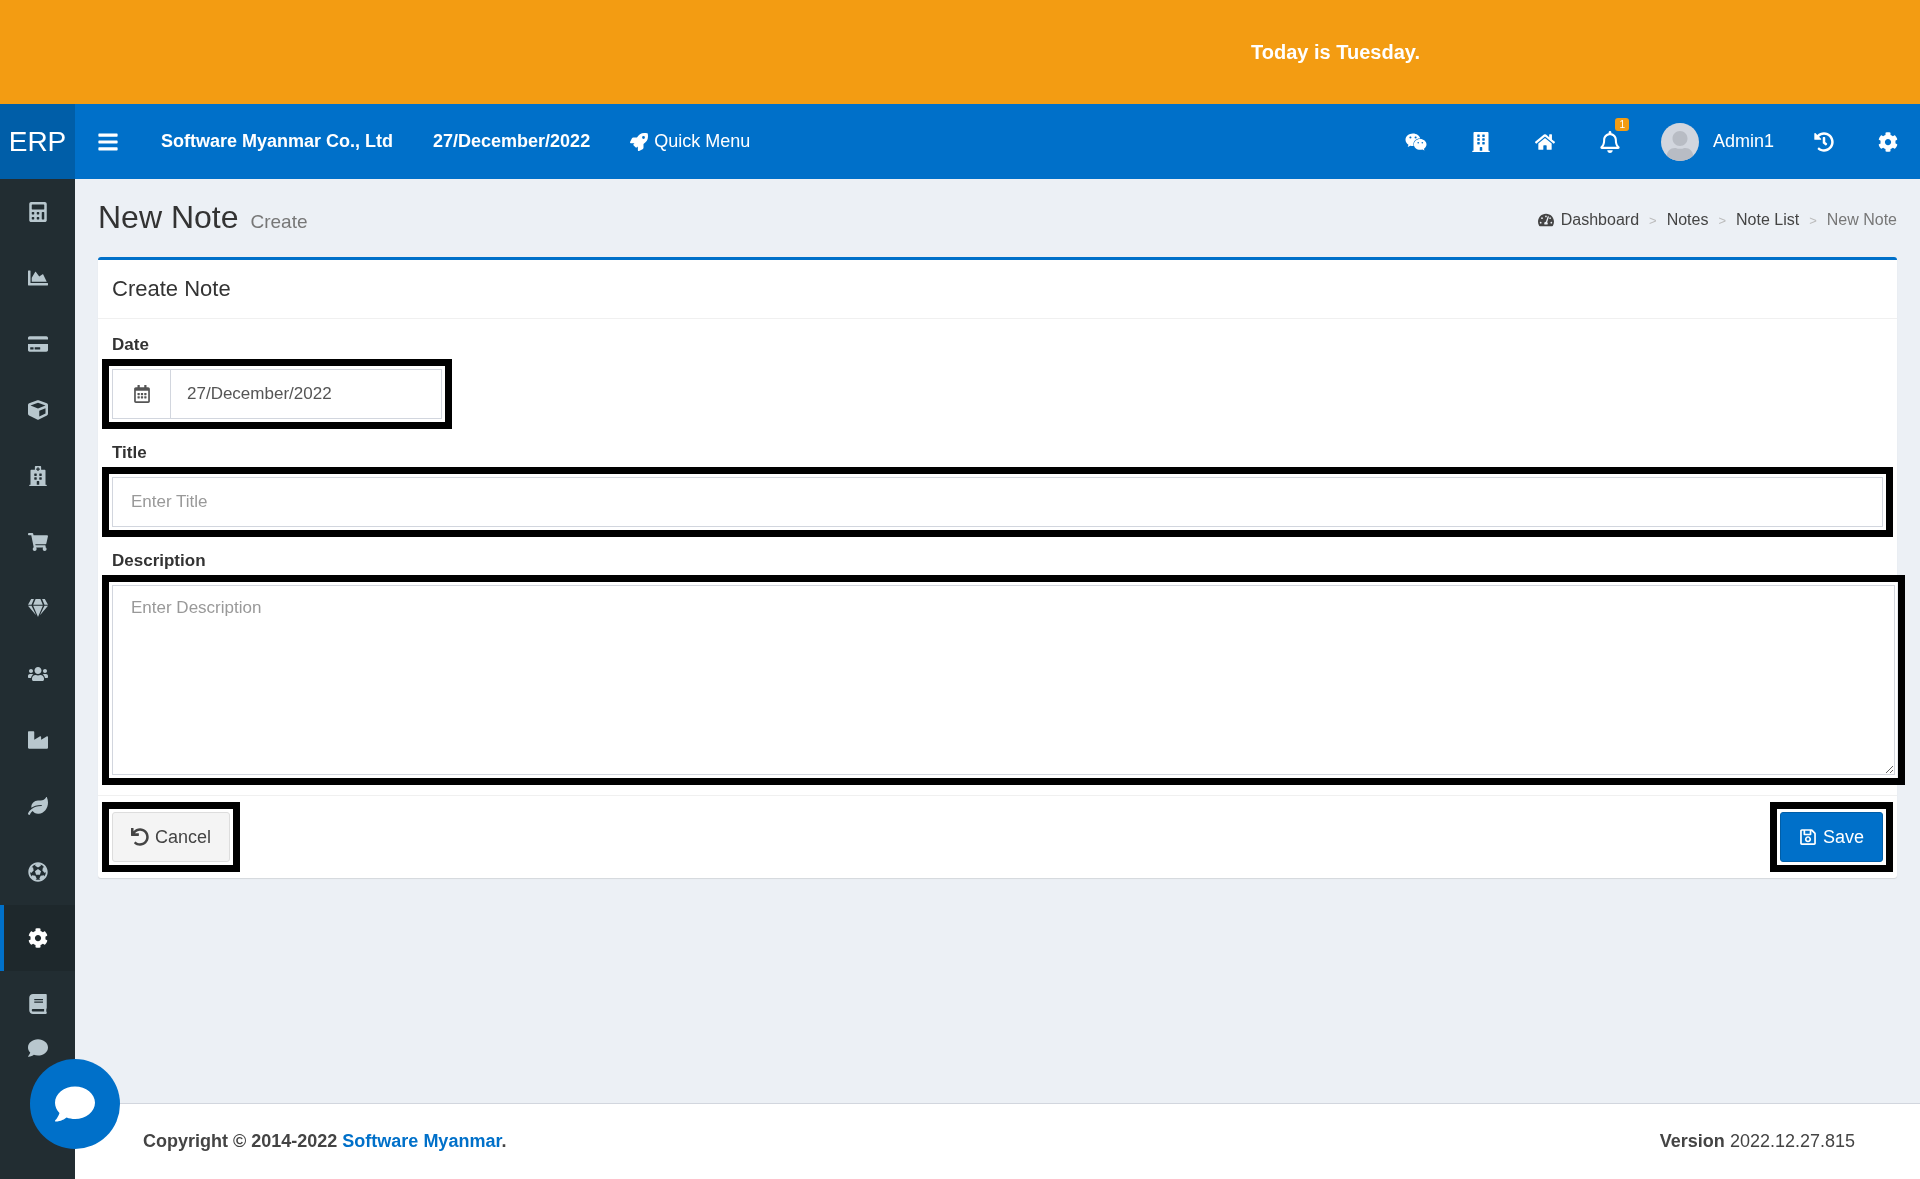 This screenshot has height=1179, width=1920. I want to click on page-subtitle: Create, so click(279, 222).